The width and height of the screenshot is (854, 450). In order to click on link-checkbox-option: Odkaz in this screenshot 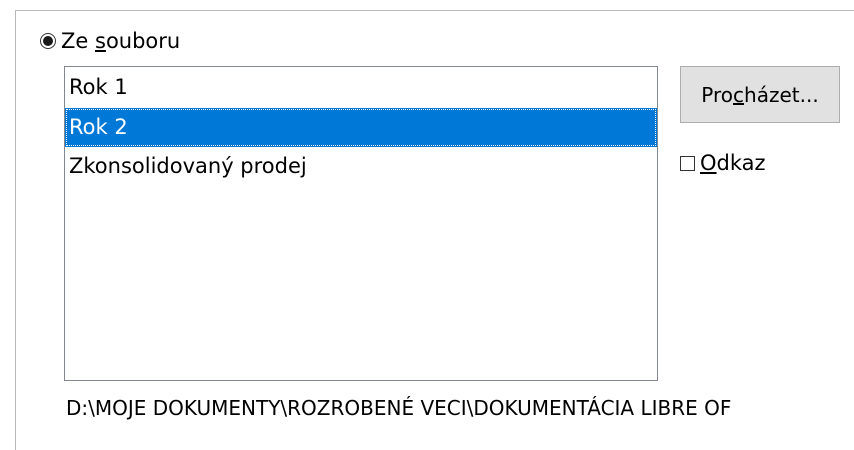, I will do `click(723, 163)`.